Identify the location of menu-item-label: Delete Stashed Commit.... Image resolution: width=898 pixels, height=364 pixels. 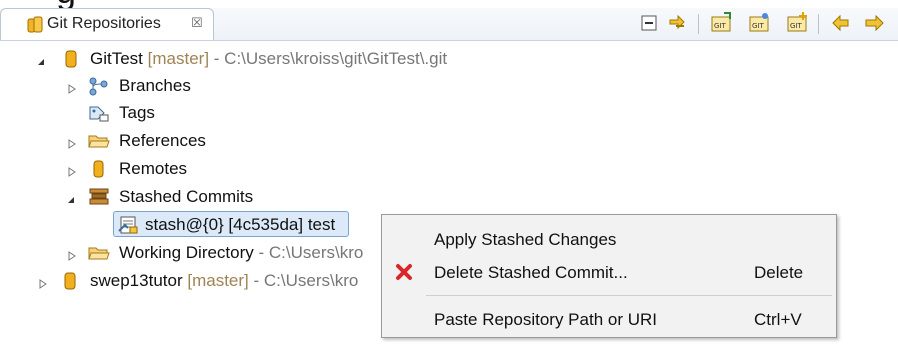
(531, 272).